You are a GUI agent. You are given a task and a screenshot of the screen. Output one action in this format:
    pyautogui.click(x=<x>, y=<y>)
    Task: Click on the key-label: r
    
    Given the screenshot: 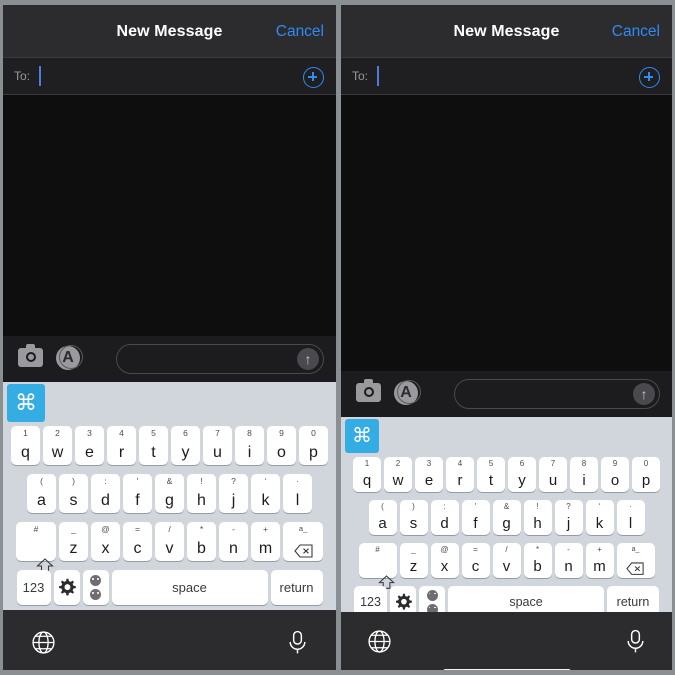 What is the action you would take?
    pyautogui.click(x=460, y=480)
    